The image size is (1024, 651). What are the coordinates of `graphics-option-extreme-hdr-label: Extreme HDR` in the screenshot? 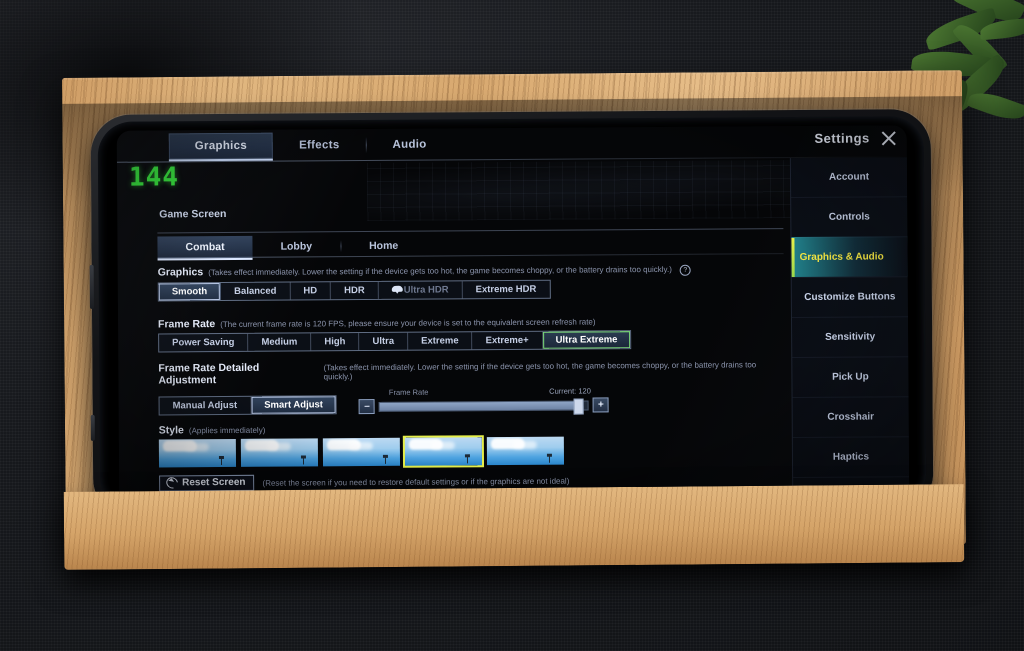 It's located at (506, 289).